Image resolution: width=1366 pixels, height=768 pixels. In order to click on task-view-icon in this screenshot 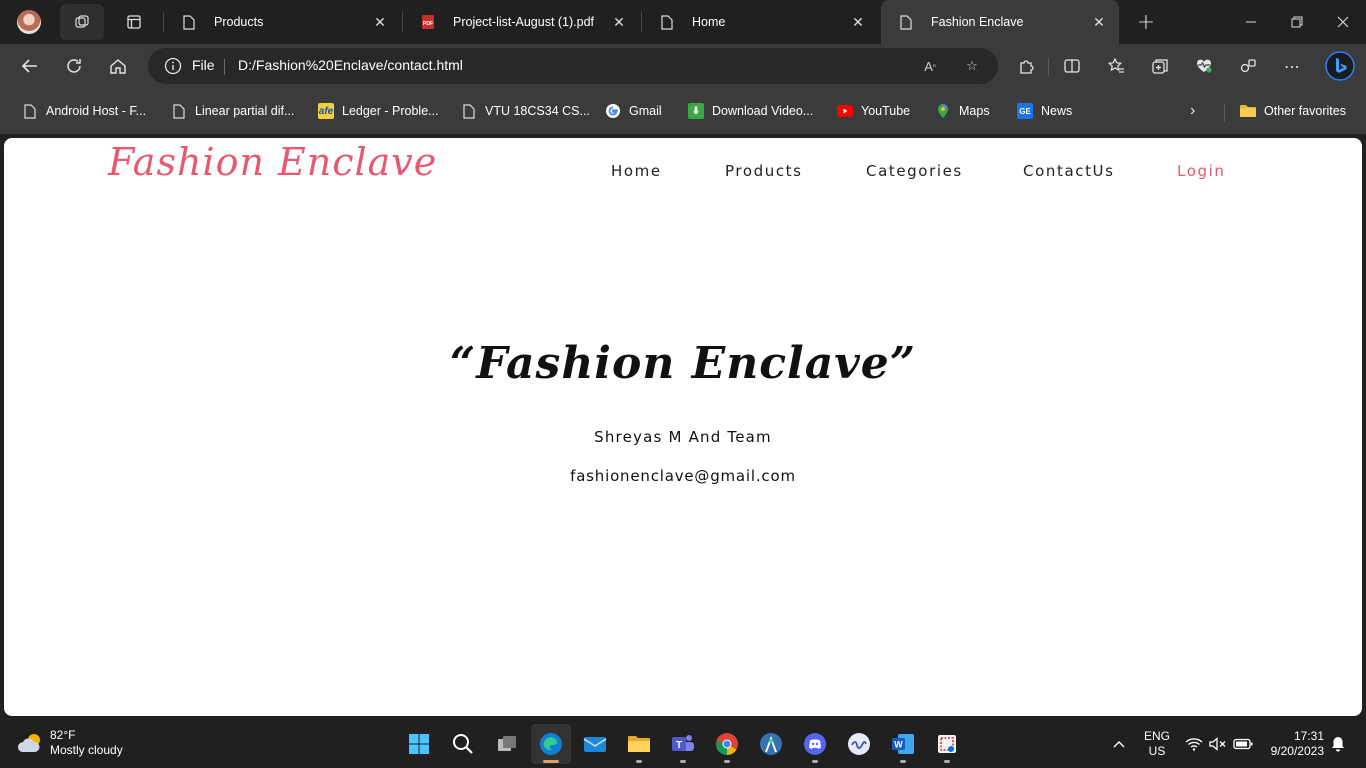, I will do `click(507, 743)`.